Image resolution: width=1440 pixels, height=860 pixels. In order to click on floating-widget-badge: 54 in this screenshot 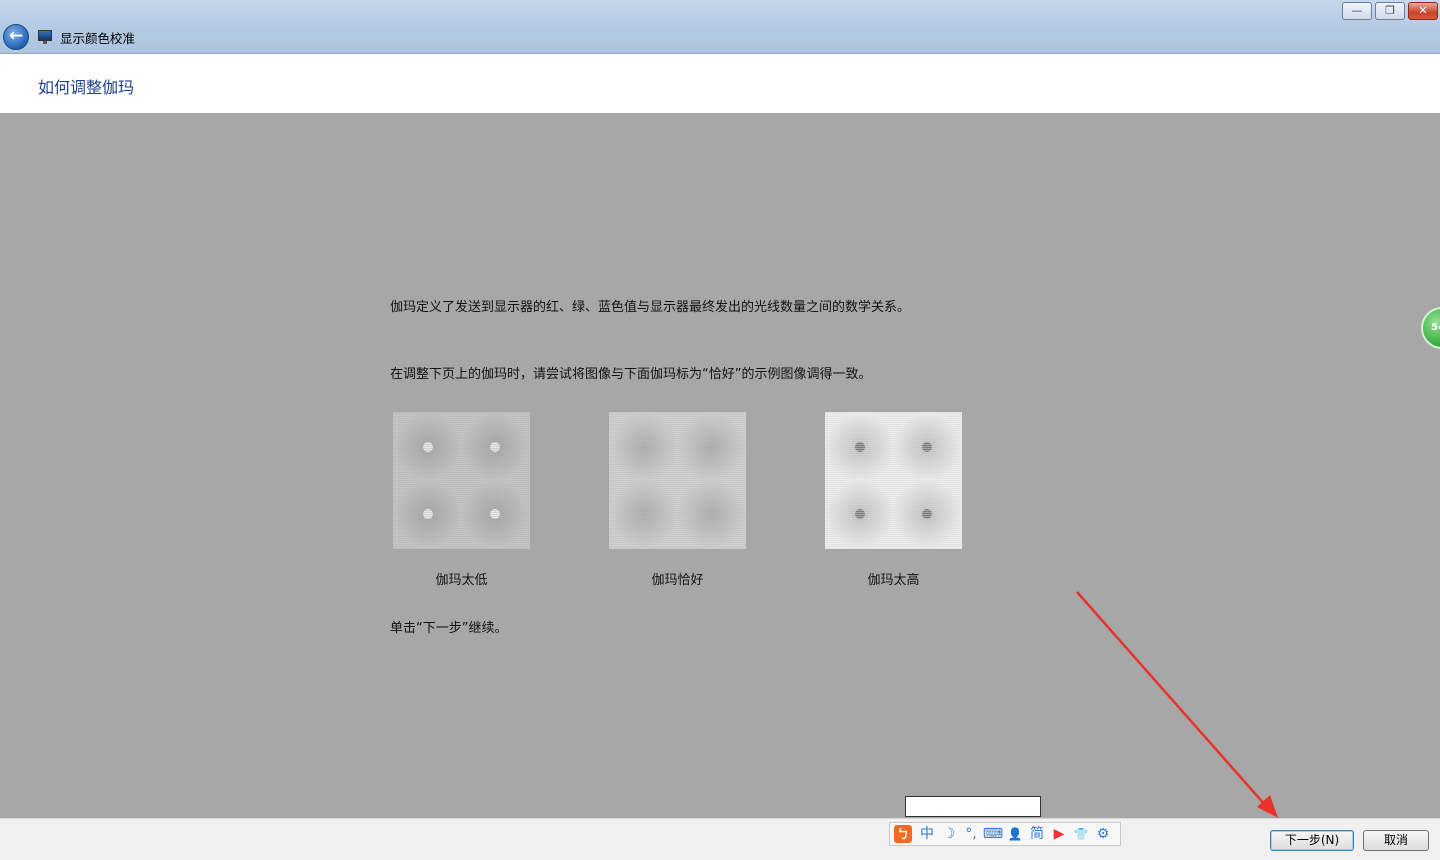, I will do `click(1430, 328)`.